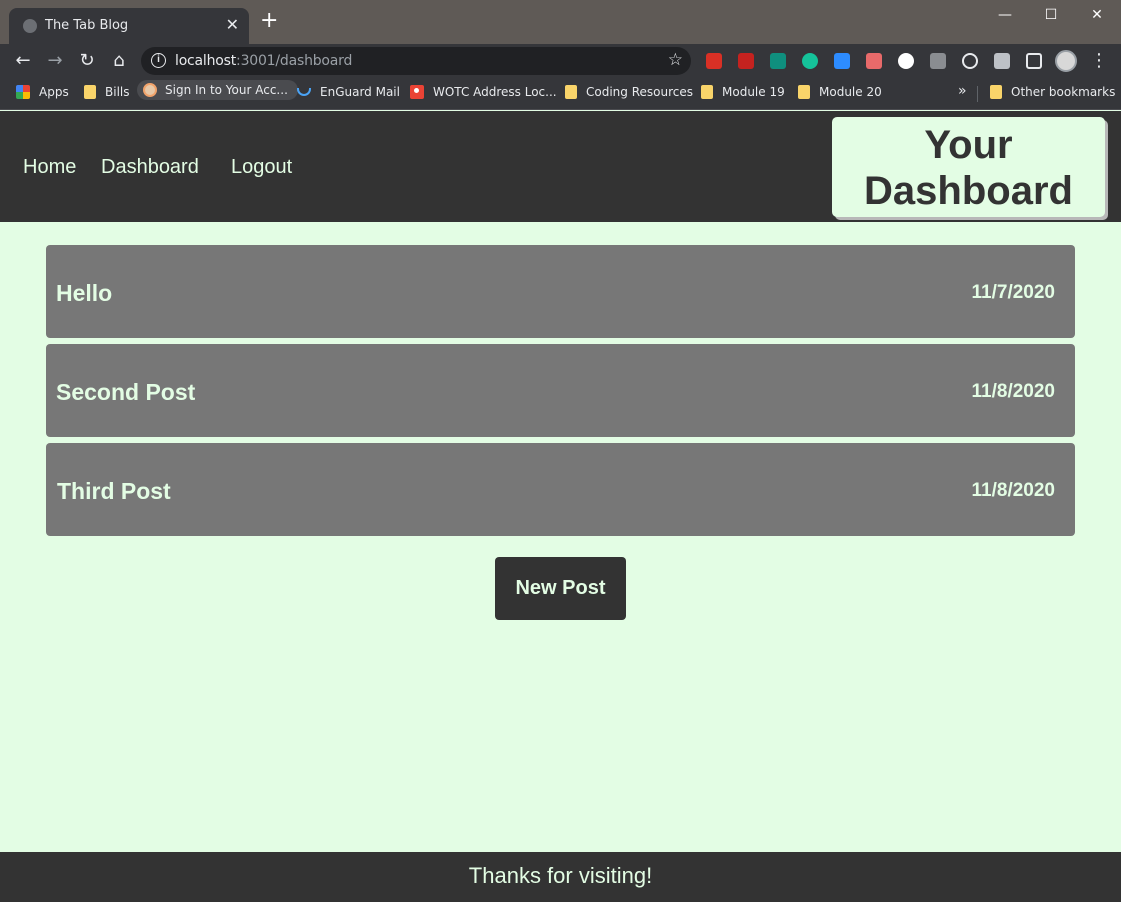  What do you see at coordinates (1034, 61) in the screenshot?
I see `cast-icon` at bounding box center [1034, 61].